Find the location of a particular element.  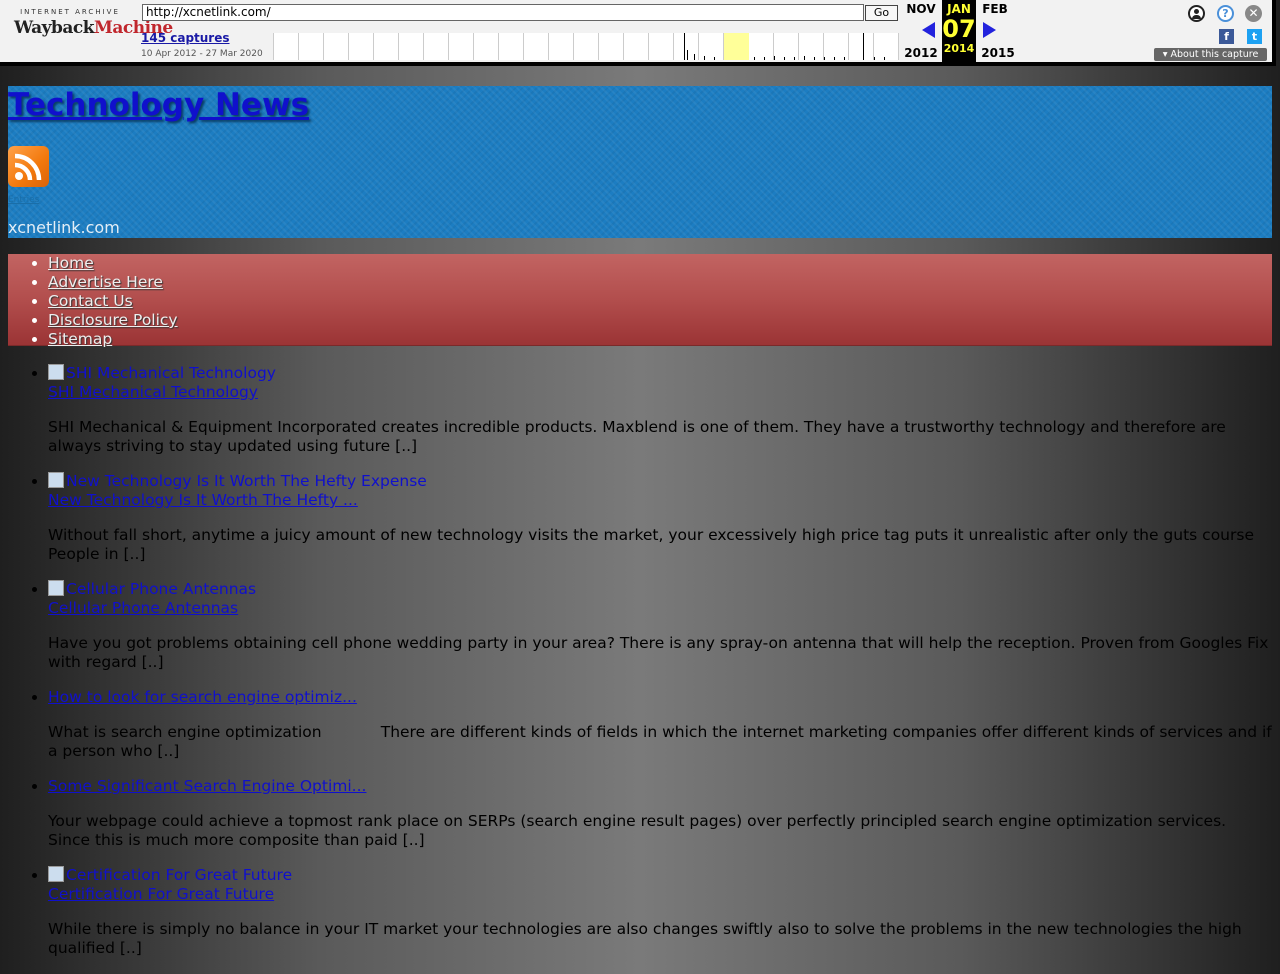

post-title-link: Cellular Phone Antennas is located at coordinates (660, 608).